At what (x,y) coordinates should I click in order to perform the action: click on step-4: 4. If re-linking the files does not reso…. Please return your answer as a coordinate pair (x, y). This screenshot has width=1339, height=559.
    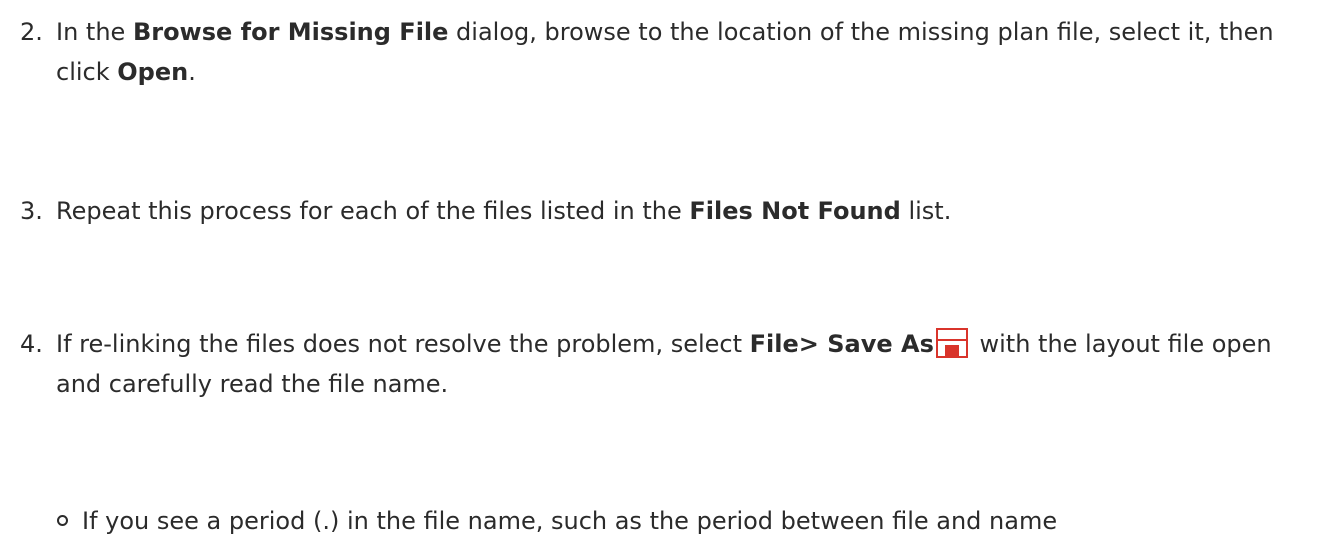
    Looking at the image, I should click on (665, 364).